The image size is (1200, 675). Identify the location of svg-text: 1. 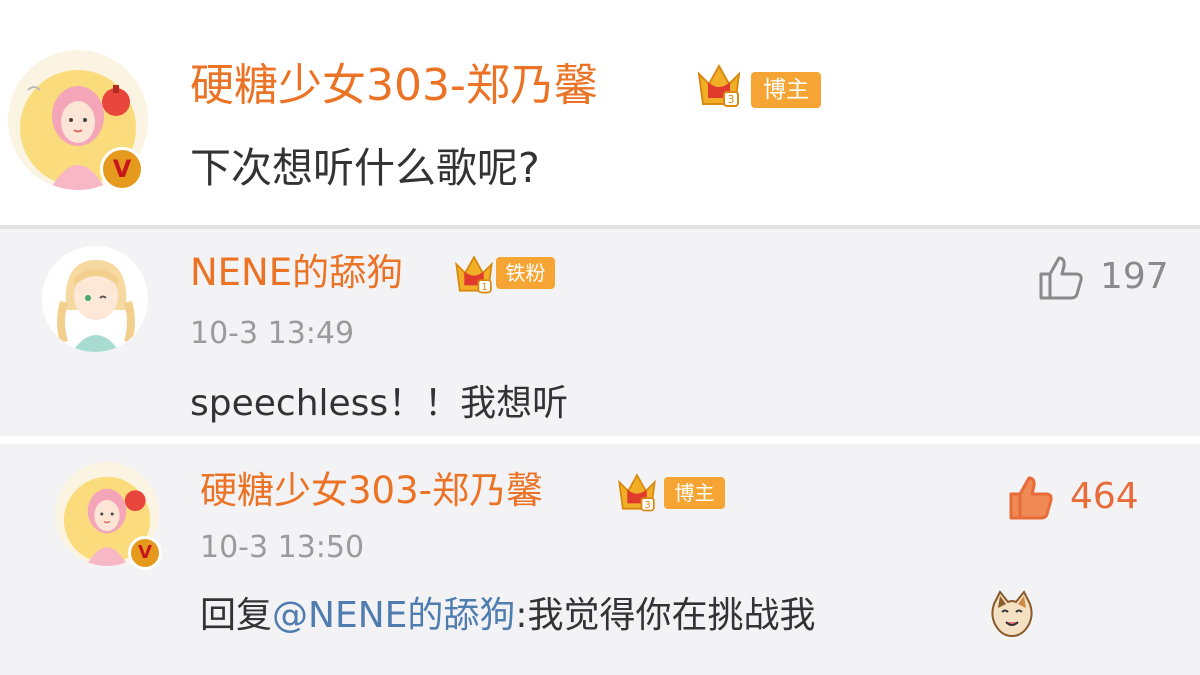
(485, 287).